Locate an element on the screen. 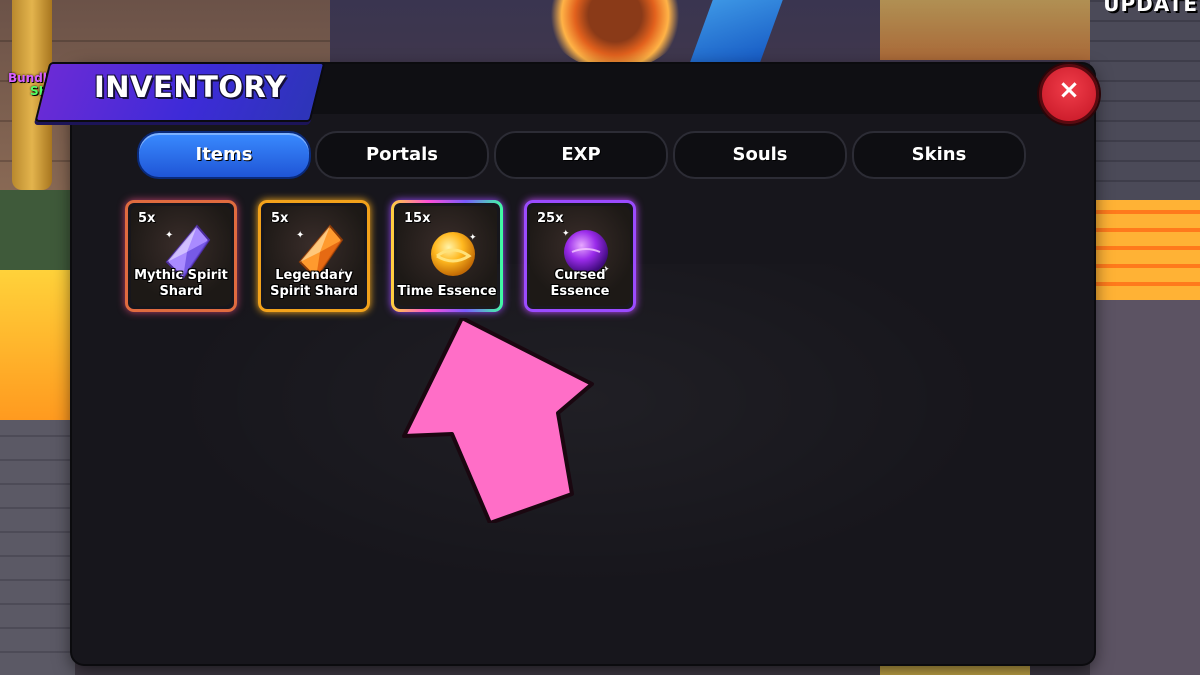  slot-background: ✦ Time Essence 15x is located at coordinates (447, 256).